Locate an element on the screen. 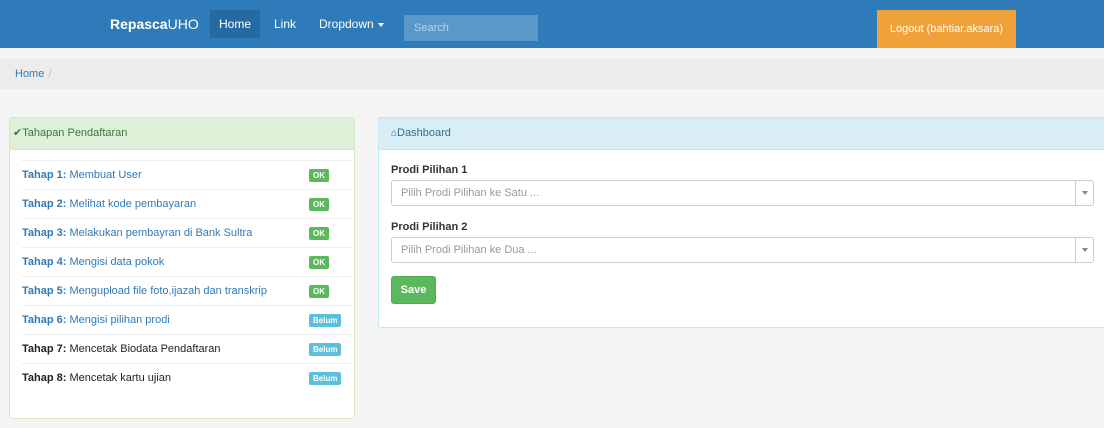 The image size is (1104, 428). logout-button: Logout (bahtiar.aksara) is located at coordinates (946, 29).